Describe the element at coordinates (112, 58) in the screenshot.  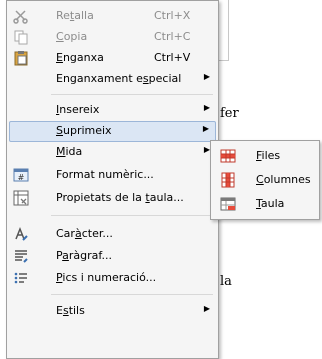
I see `menu-item-paste: Enganxa Ctrl+V` at that location.